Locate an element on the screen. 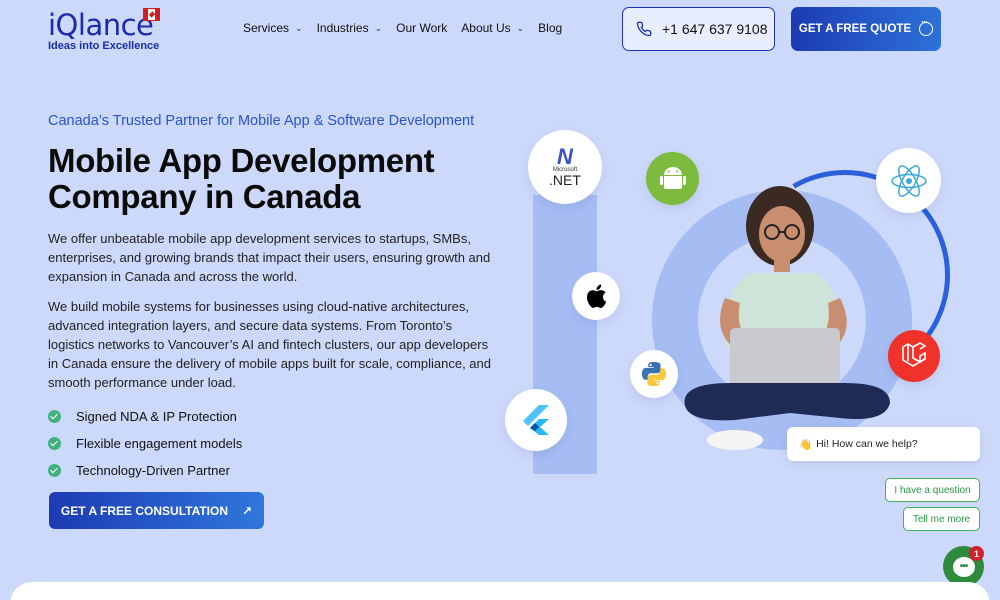 The image size is (1000, 600). chat-greeting: 👋 Hi! How can we help? is located at coordinates (883, 444).